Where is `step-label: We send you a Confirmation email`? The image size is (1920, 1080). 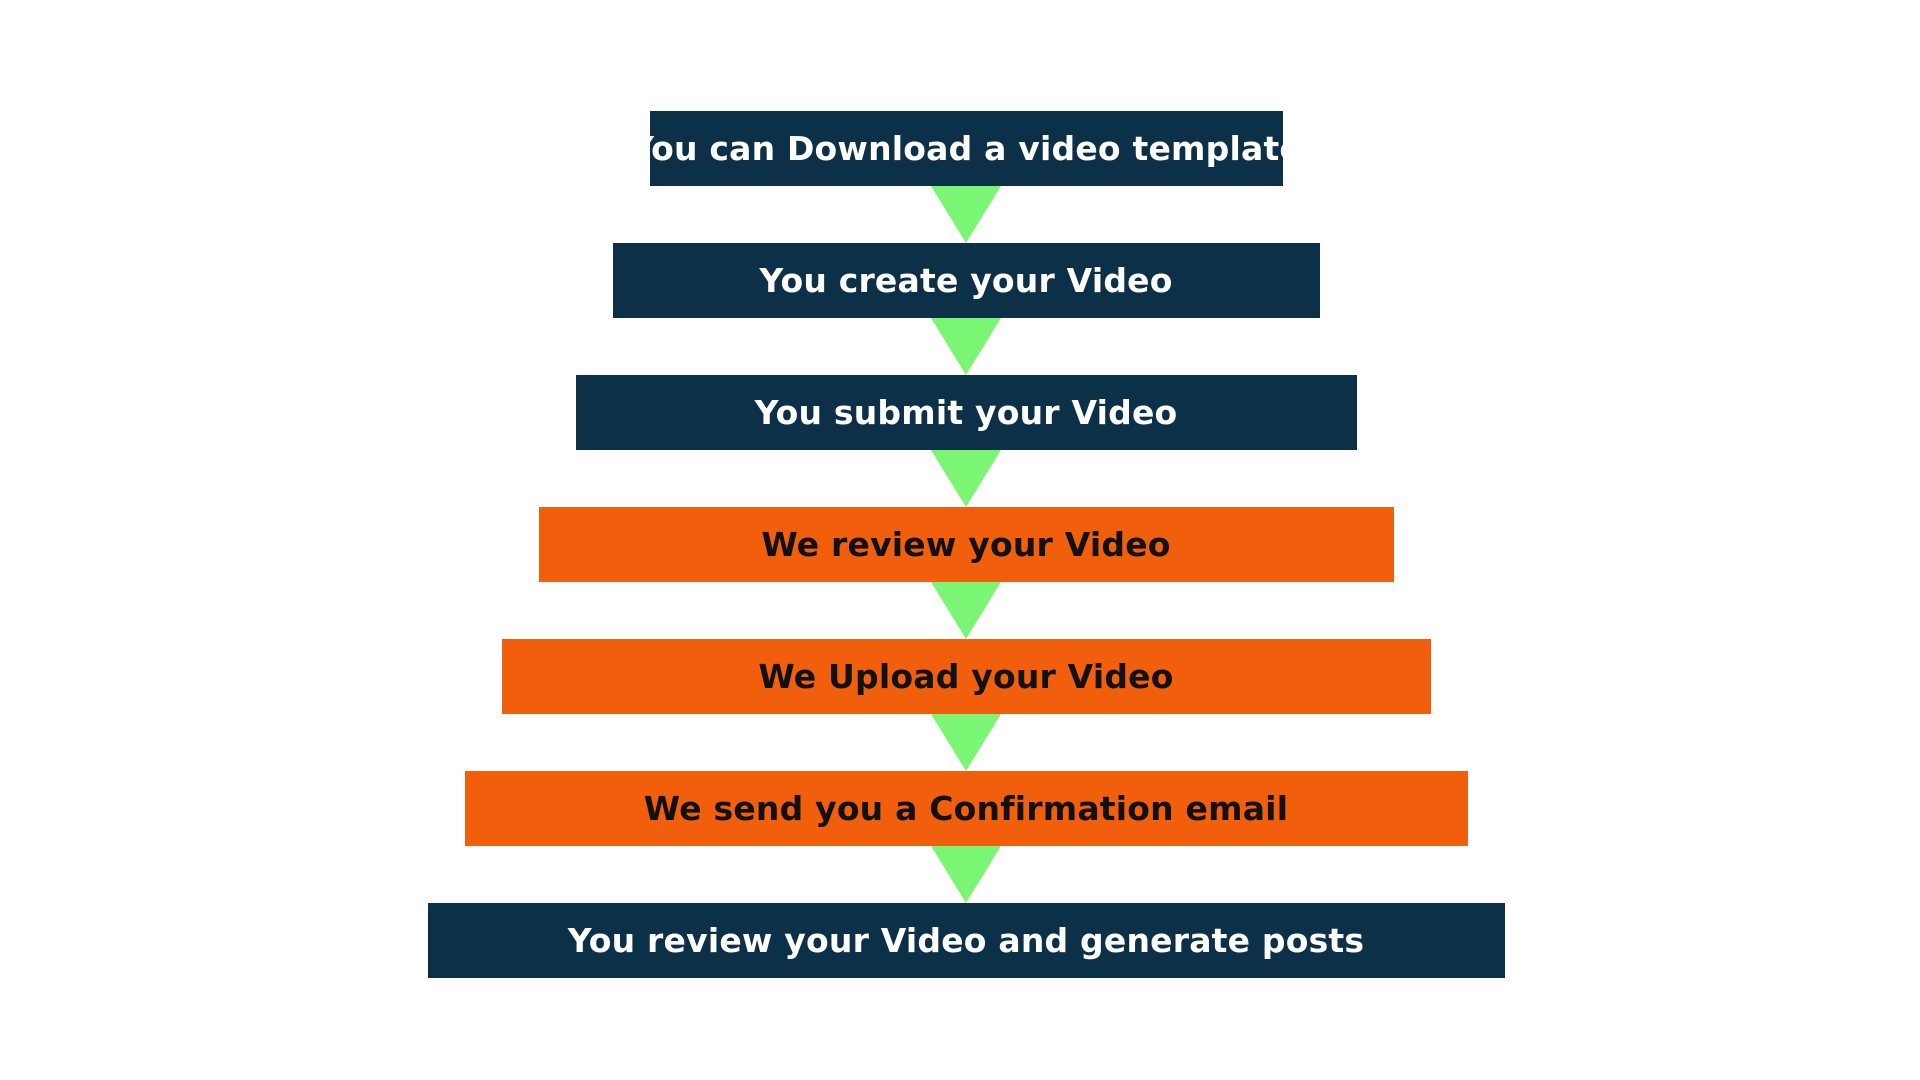
step-label: We send you a Confirmation email is located at coordinates (966, 808).